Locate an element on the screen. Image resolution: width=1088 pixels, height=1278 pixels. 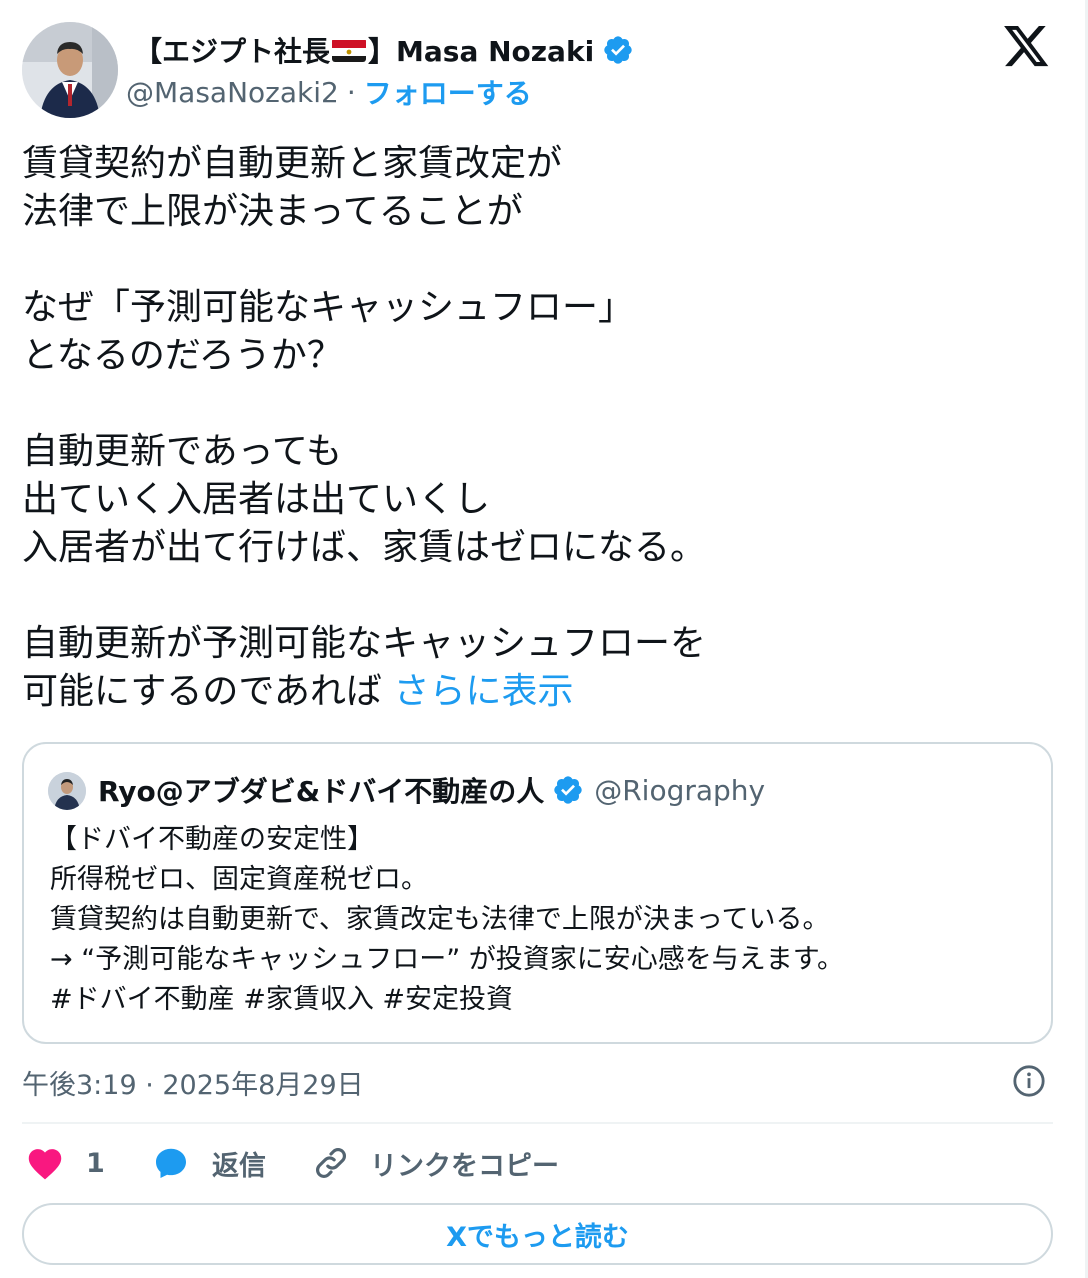
quoted-line: 賃貸契約は自動更新で、家賃改定も法律で上限が決まっている。 is located at coordinates (440, 919).